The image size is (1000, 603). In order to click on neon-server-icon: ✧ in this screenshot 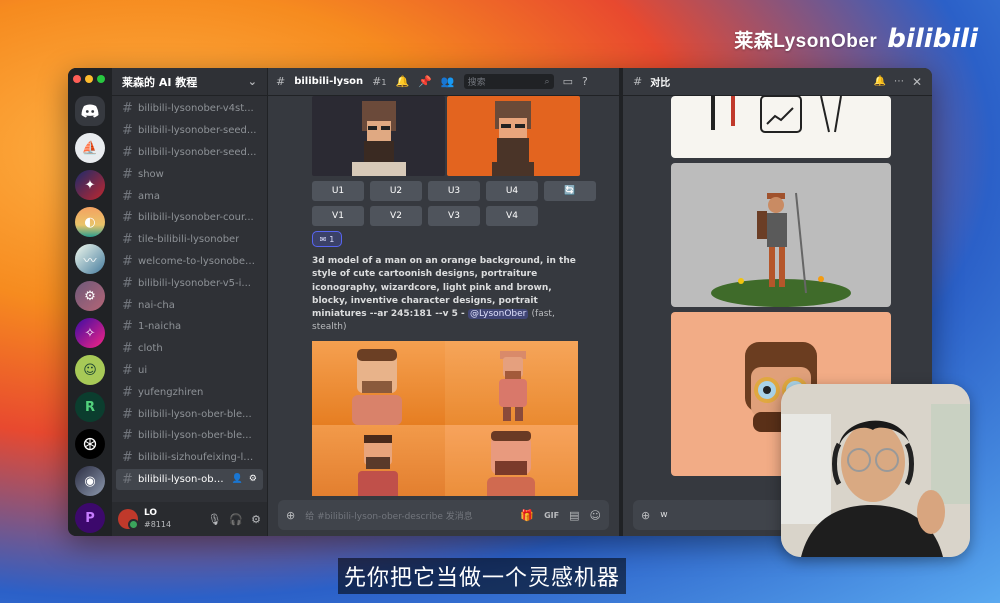, I will do `click(90, 333)`.